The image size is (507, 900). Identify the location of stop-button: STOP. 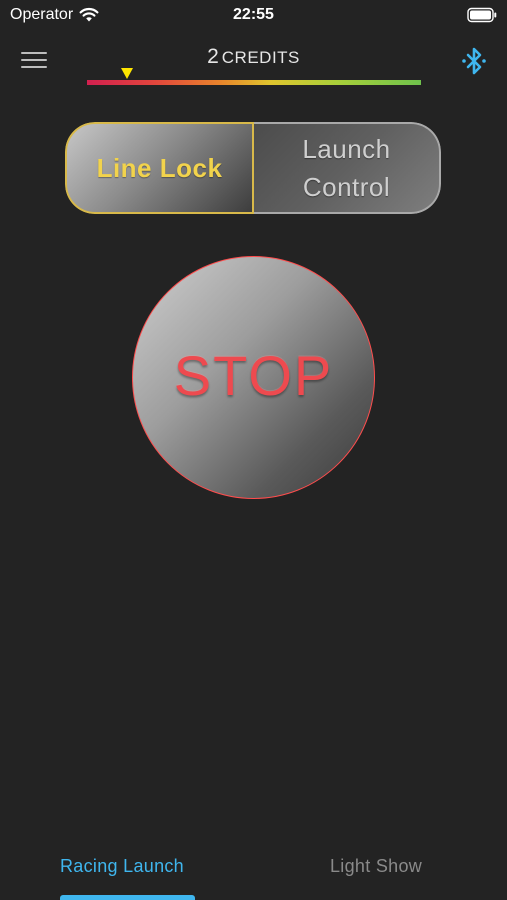
(253, 377).